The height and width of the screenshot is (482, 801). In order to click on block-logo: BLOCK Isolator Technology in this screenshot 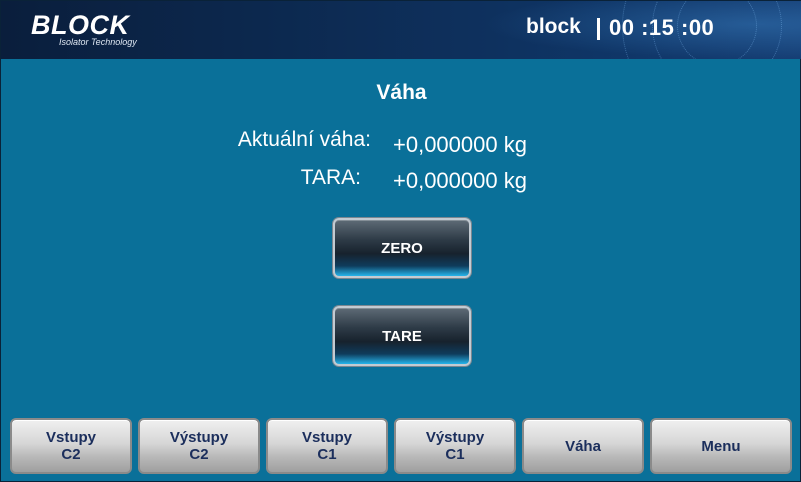, I will do `click(96, 31)`.